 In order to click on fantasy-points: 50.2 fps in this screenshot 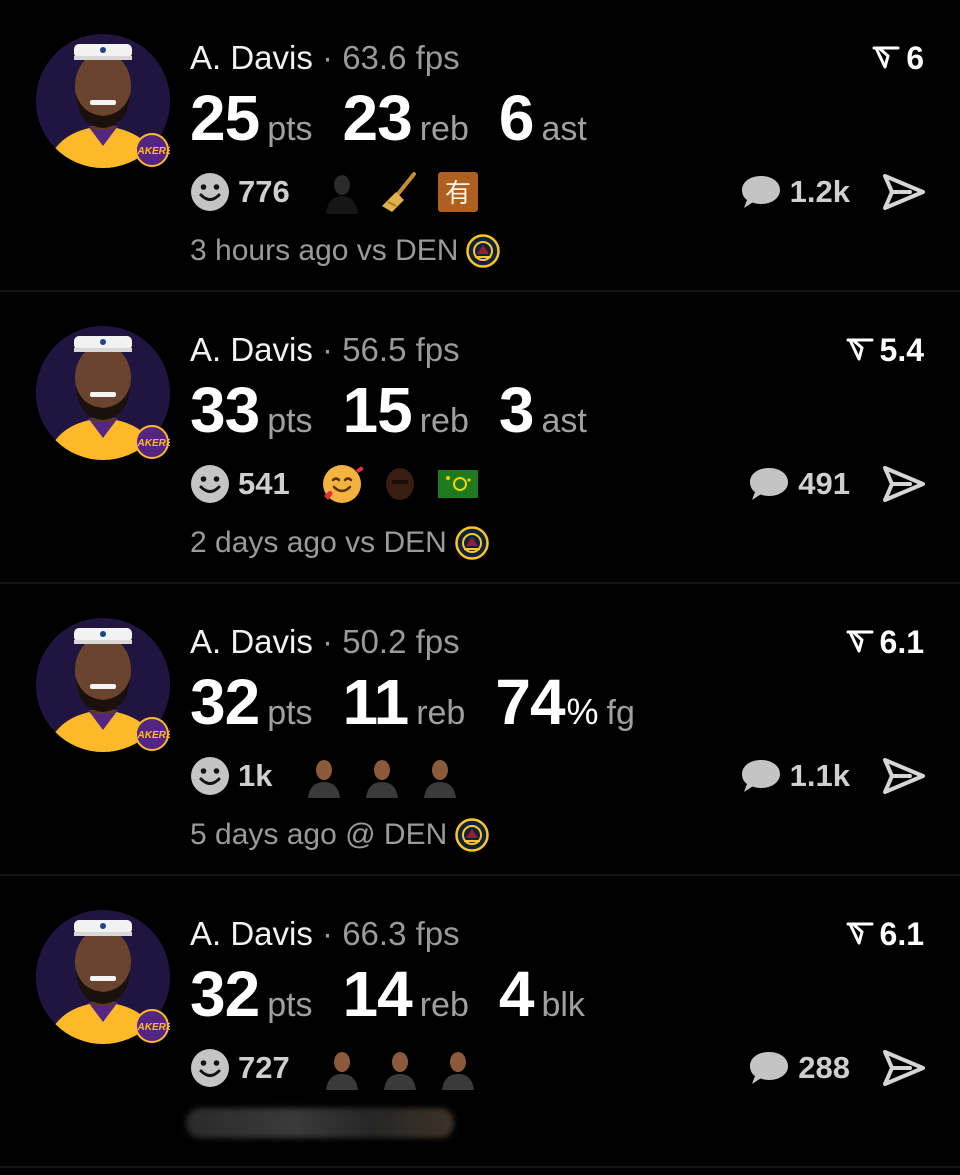, I will do `click(401, 641)`.